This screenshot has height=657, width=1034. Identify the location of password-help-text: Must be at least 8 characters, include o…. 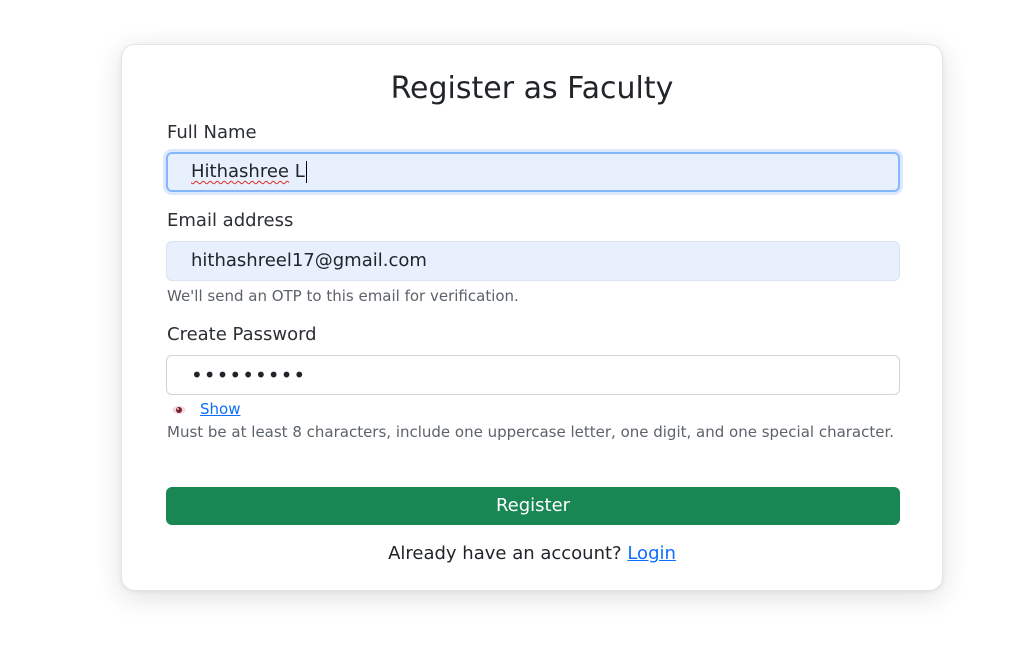
(531, 432).